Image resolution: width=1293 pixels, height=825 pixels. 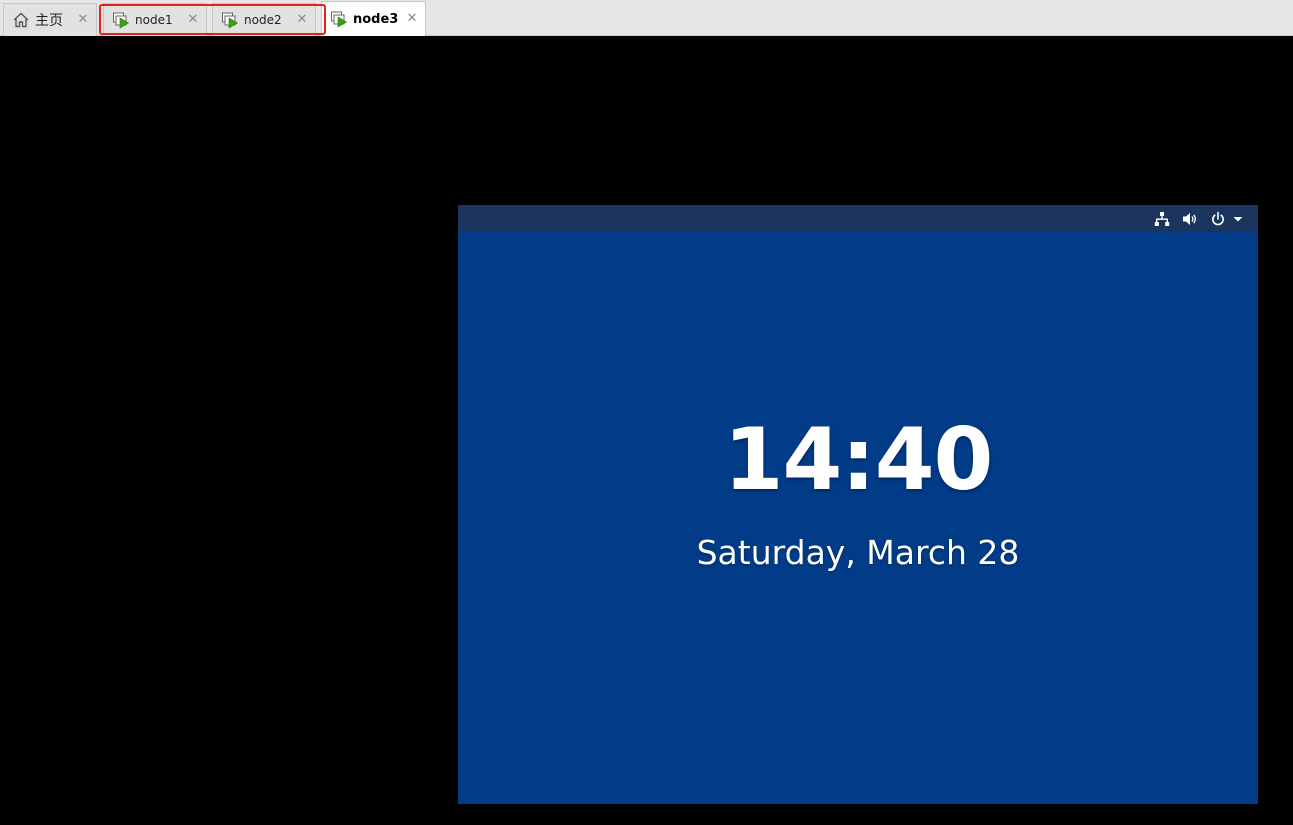 What do you see at coordinates (83, 20) in the screenshot?
I see `tab-home-close-icon: ✕` at bounding box center [83, 20].